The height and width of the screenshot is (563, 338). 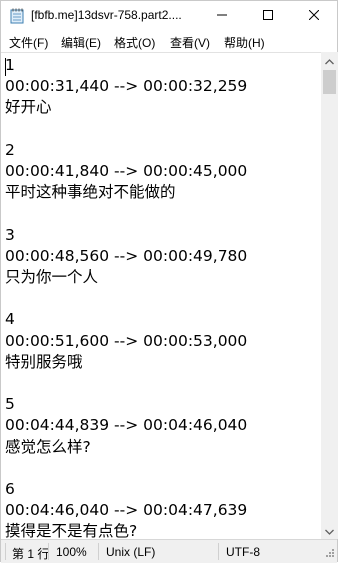 I want to click on scroll-up-button, so click(x=329, y=60).